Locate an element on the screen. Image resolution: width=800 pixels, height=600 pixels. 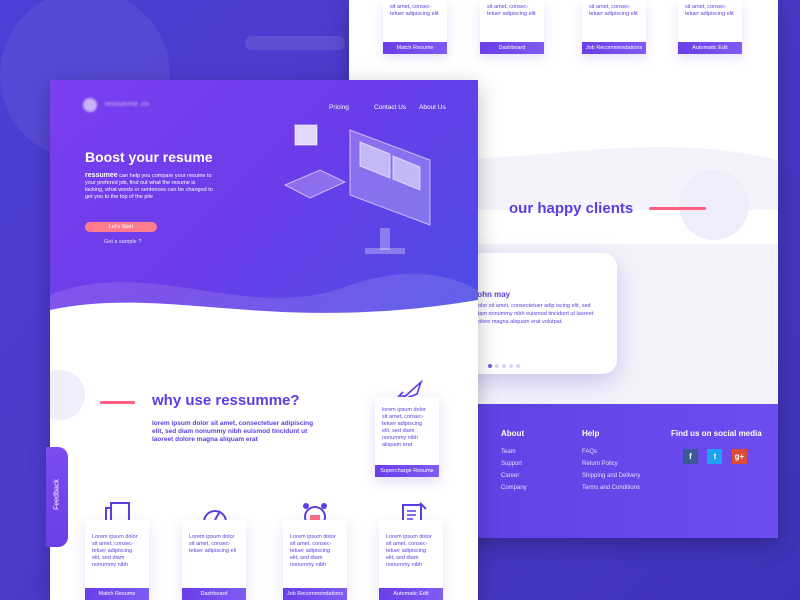
nav-about: About Us is located at coordinates (432, 107).